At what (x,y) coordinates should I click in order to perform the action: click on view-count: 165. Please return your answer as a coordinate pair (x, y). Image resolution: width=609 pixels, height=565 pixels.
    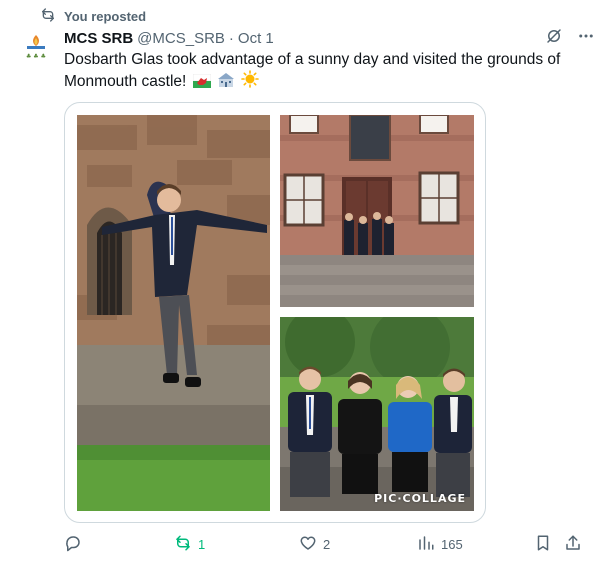
    Looking at the image, I should click on (452, 544).